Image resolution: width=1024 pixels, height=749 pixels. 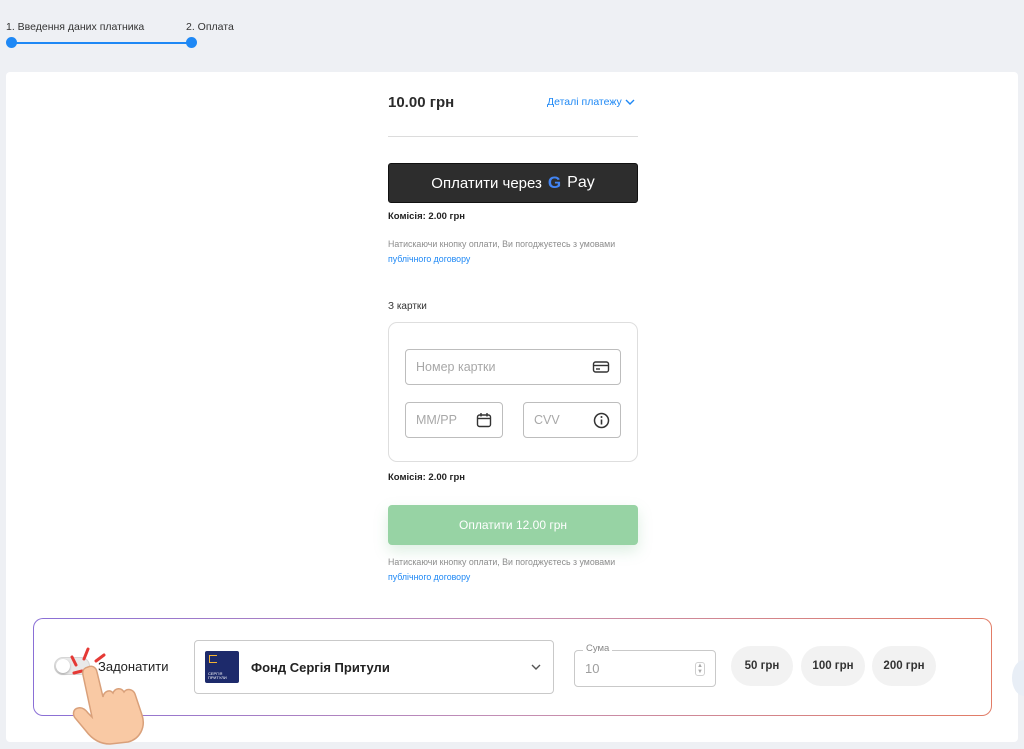 I want to click on stepper-progress-line, so click(x=103, y=43).